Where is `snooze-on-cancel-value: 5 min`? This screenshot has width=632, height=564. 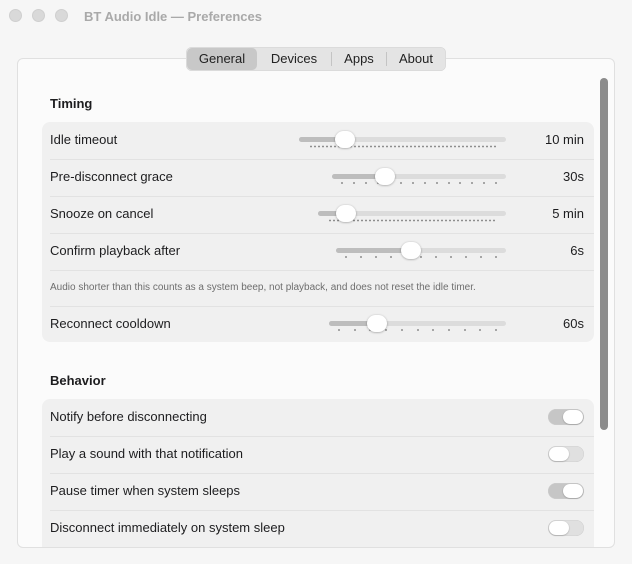 snooze-on-cancel-value: 5 min is located at coordinates (568, 213).